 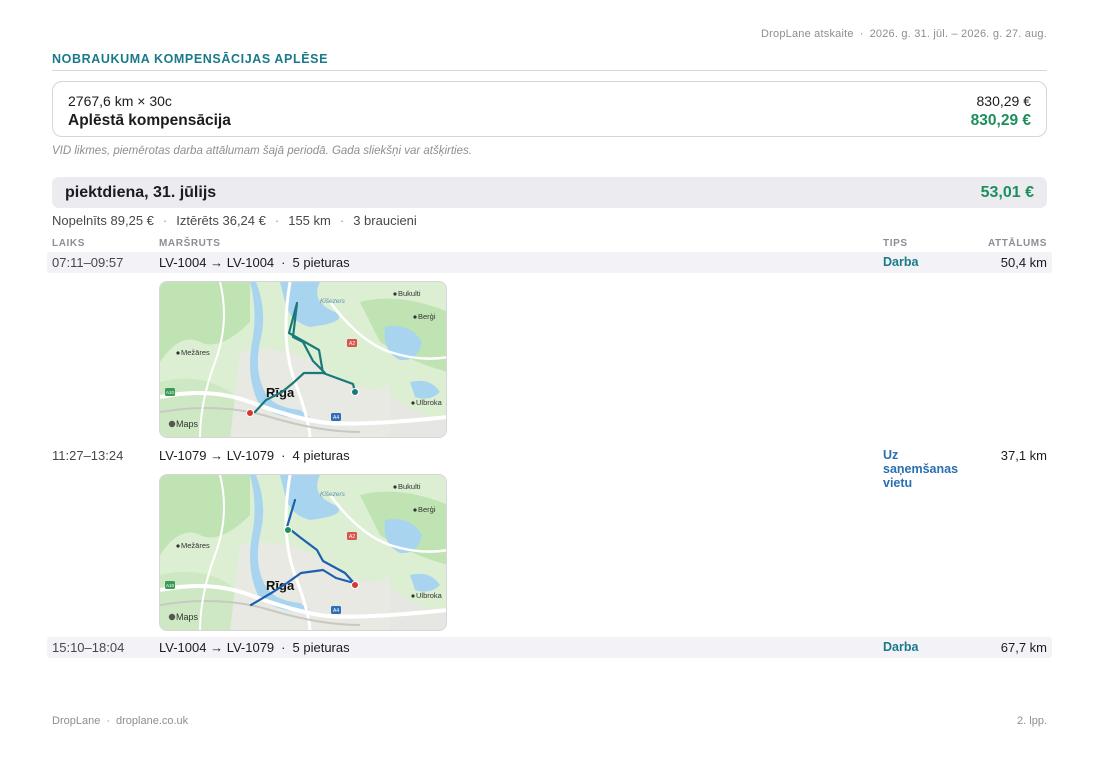 I want to click on day-trips-count: 3 braucieni, so click(x=385, y=220).